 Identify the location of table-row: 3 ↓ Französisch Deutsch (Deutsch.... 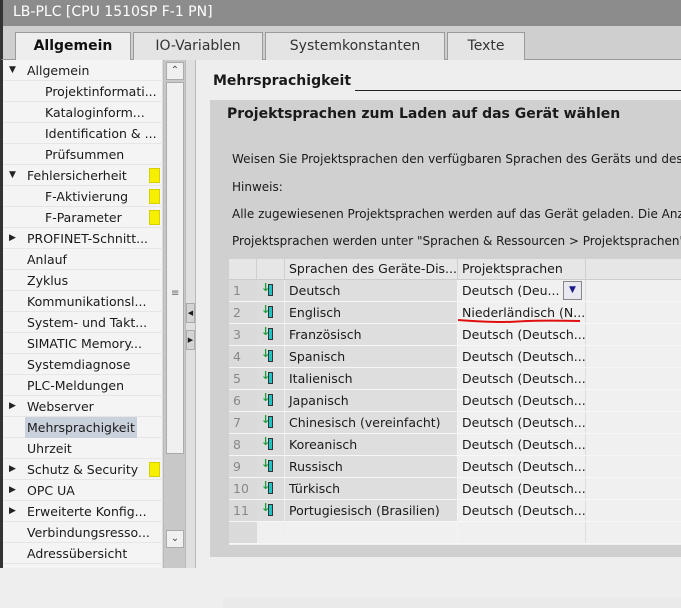
(455, 335).